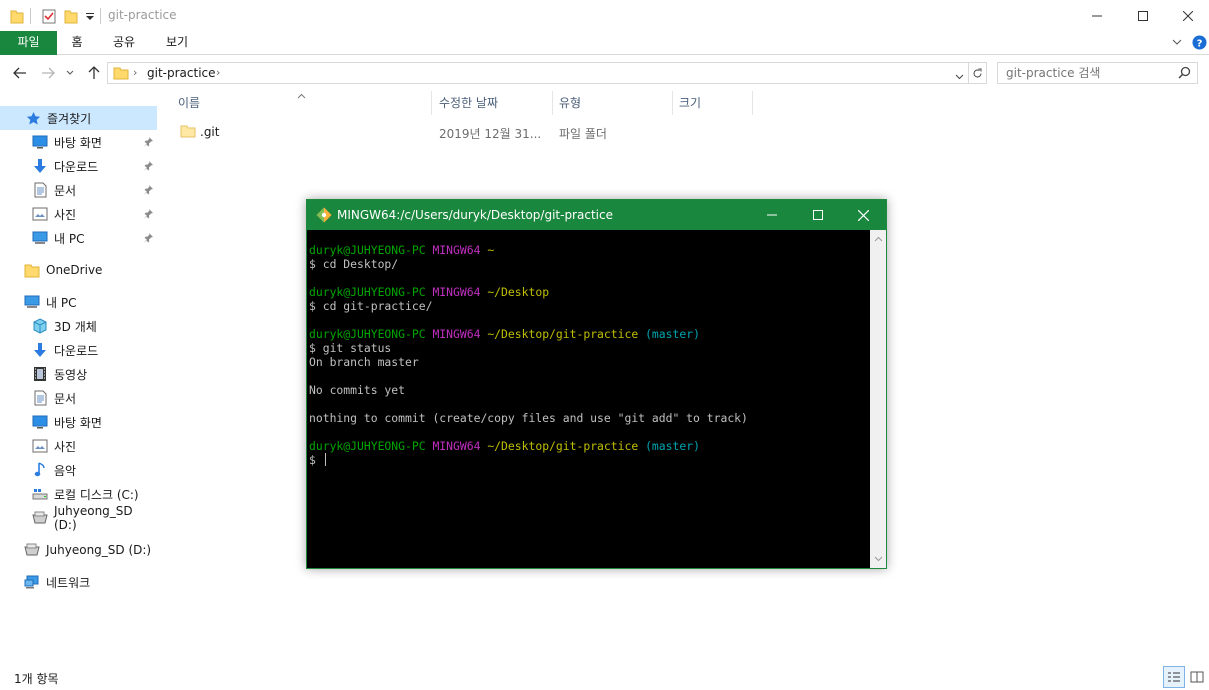 This screenshot has height=690, width=1209. What do you see at coordinates (49, 16) in the screenshot?
I see `properties-icon` at bounding box center [49, 16].